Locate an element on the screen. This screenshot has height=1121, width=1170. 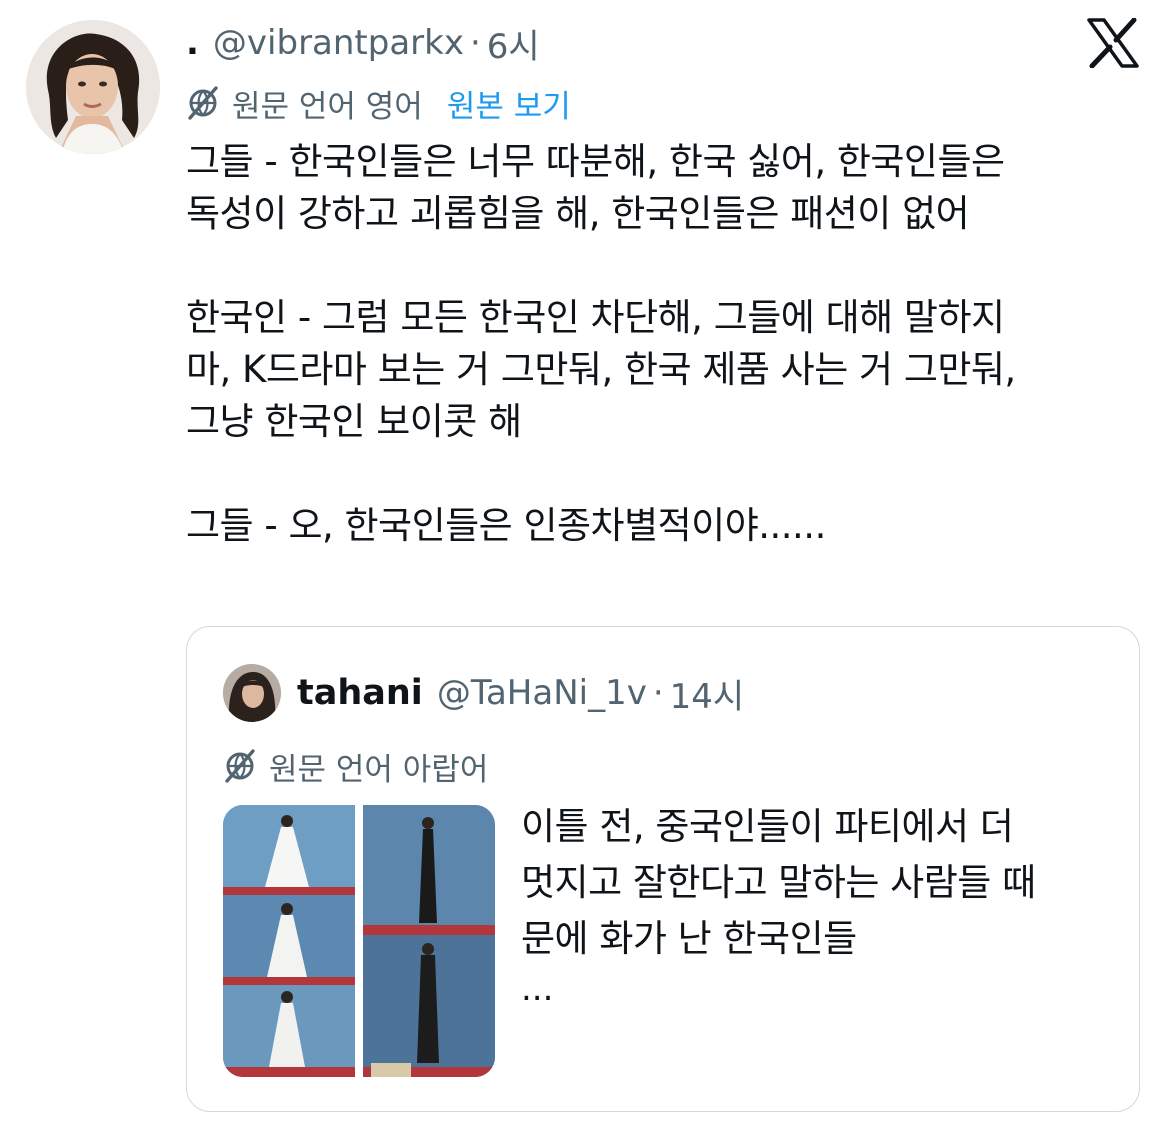
translation-label: 원문 언어 영어 is located at coordinates (327, 106).